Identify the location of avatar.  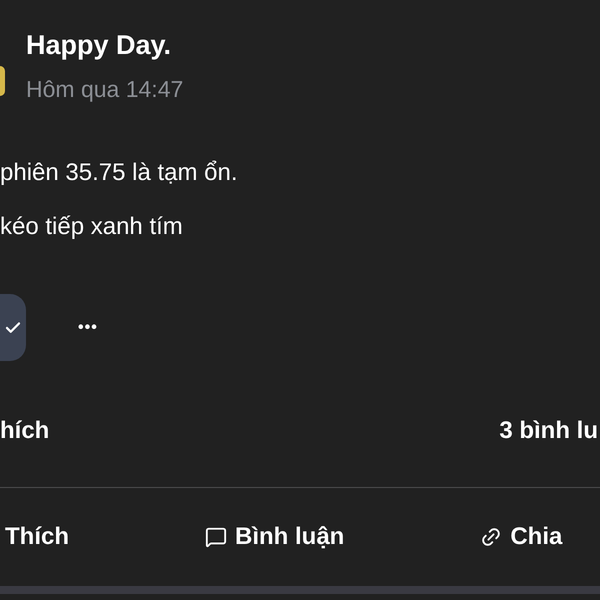
(2, 81).